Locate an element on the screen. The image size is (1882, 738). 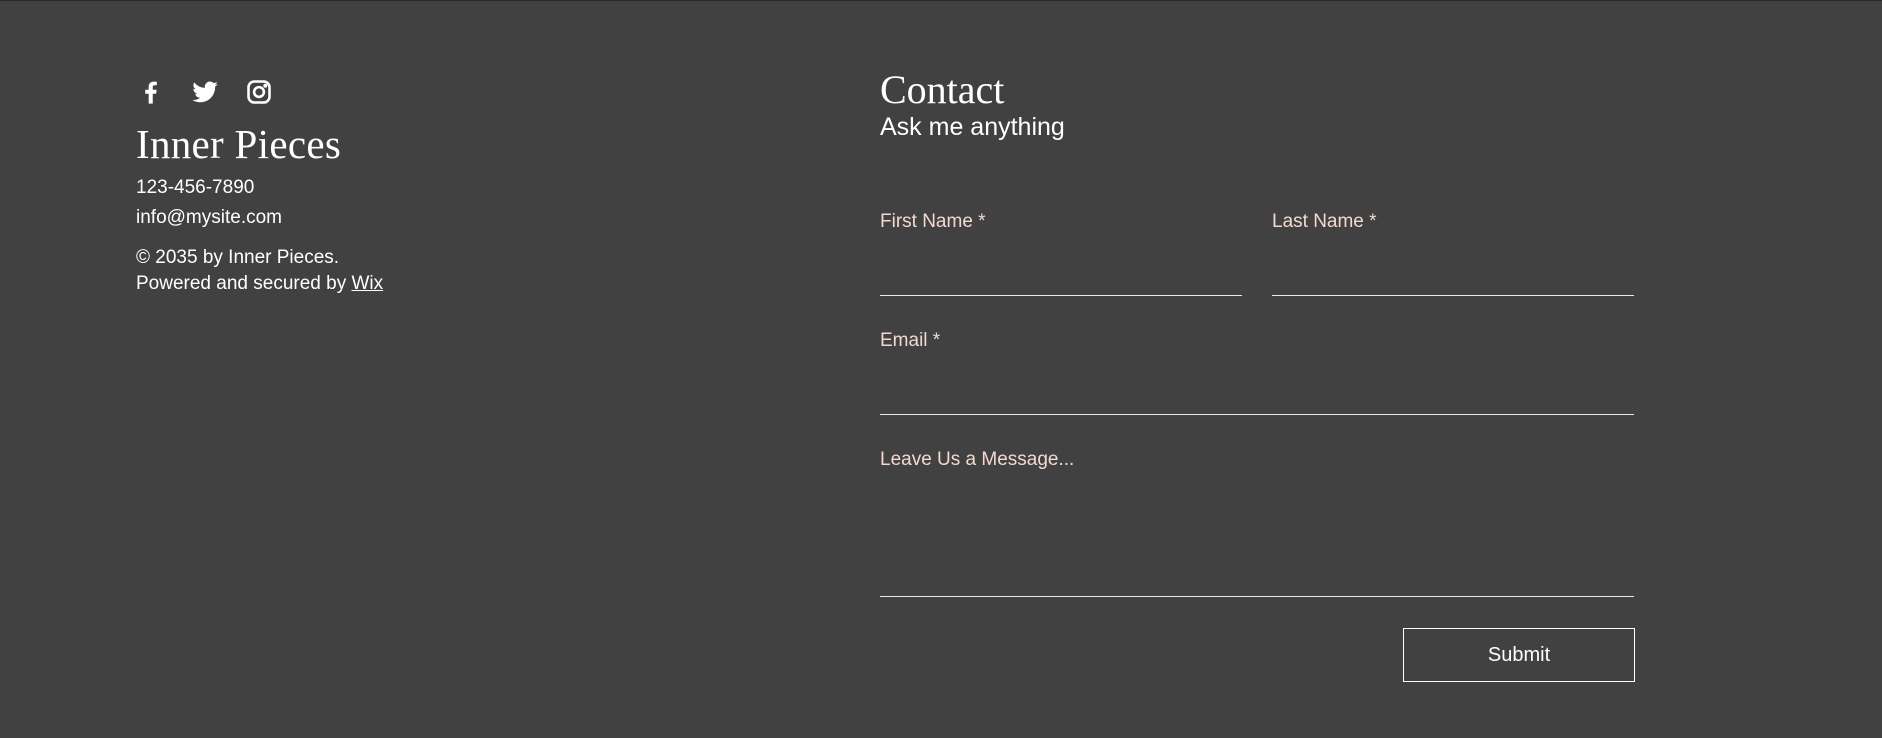
last-name-input is located at coordinates (1453, 276).